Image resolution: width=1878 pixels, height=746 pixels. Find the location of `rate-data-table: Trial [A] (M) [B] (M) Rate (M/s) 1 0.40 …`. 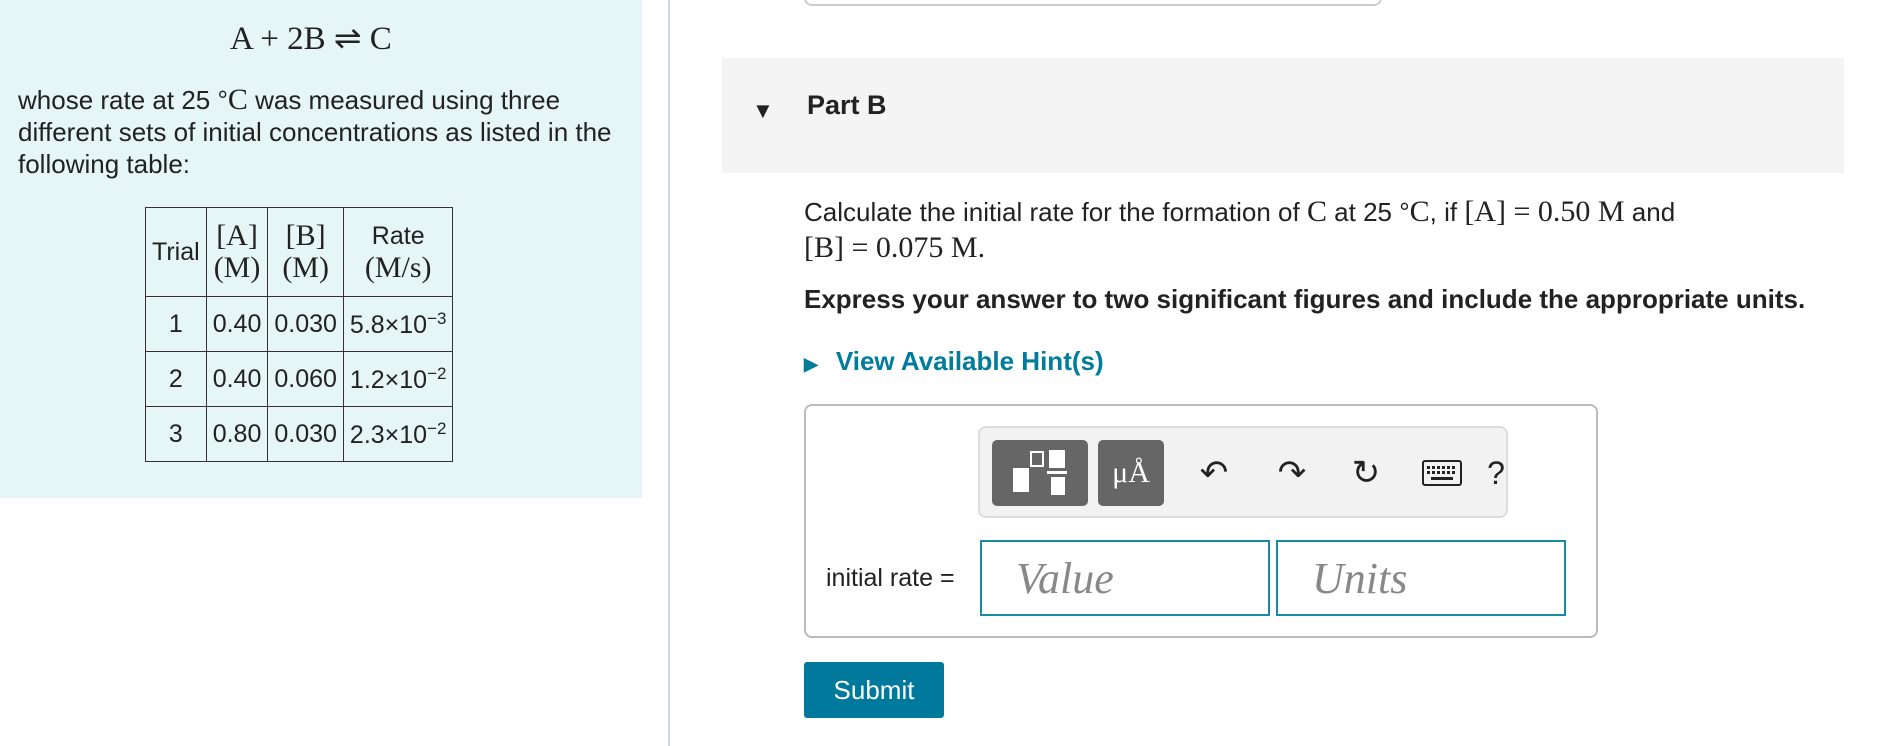

rate-data-table: Trial [A] (M) [B] (M) Rate (M/s) 1 0.40 … is located at coordinates (299, 334).